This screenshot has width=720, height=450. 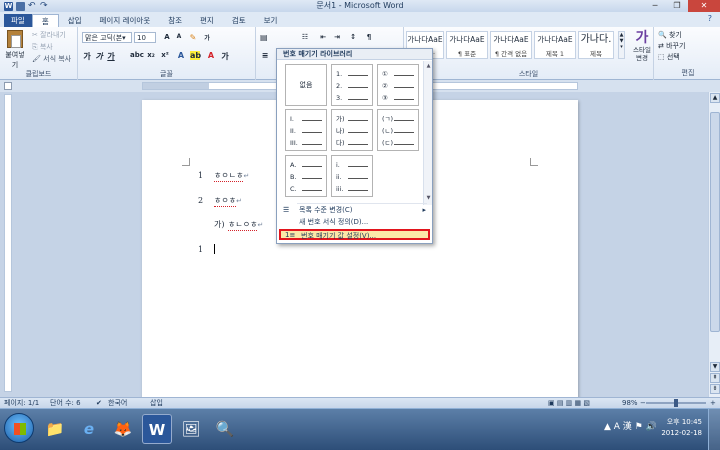 What do you see at coordinates (18, 20) in the screenshot?
I see `tab-file: 파일` at bounding box center [18, 20].